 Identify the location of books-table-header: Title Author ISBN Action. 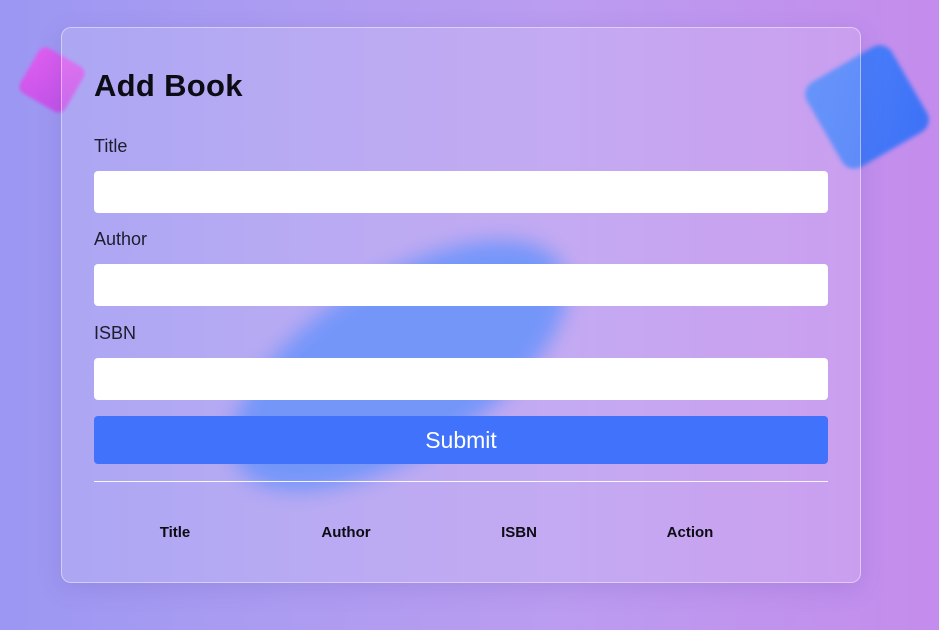
(461, 535).